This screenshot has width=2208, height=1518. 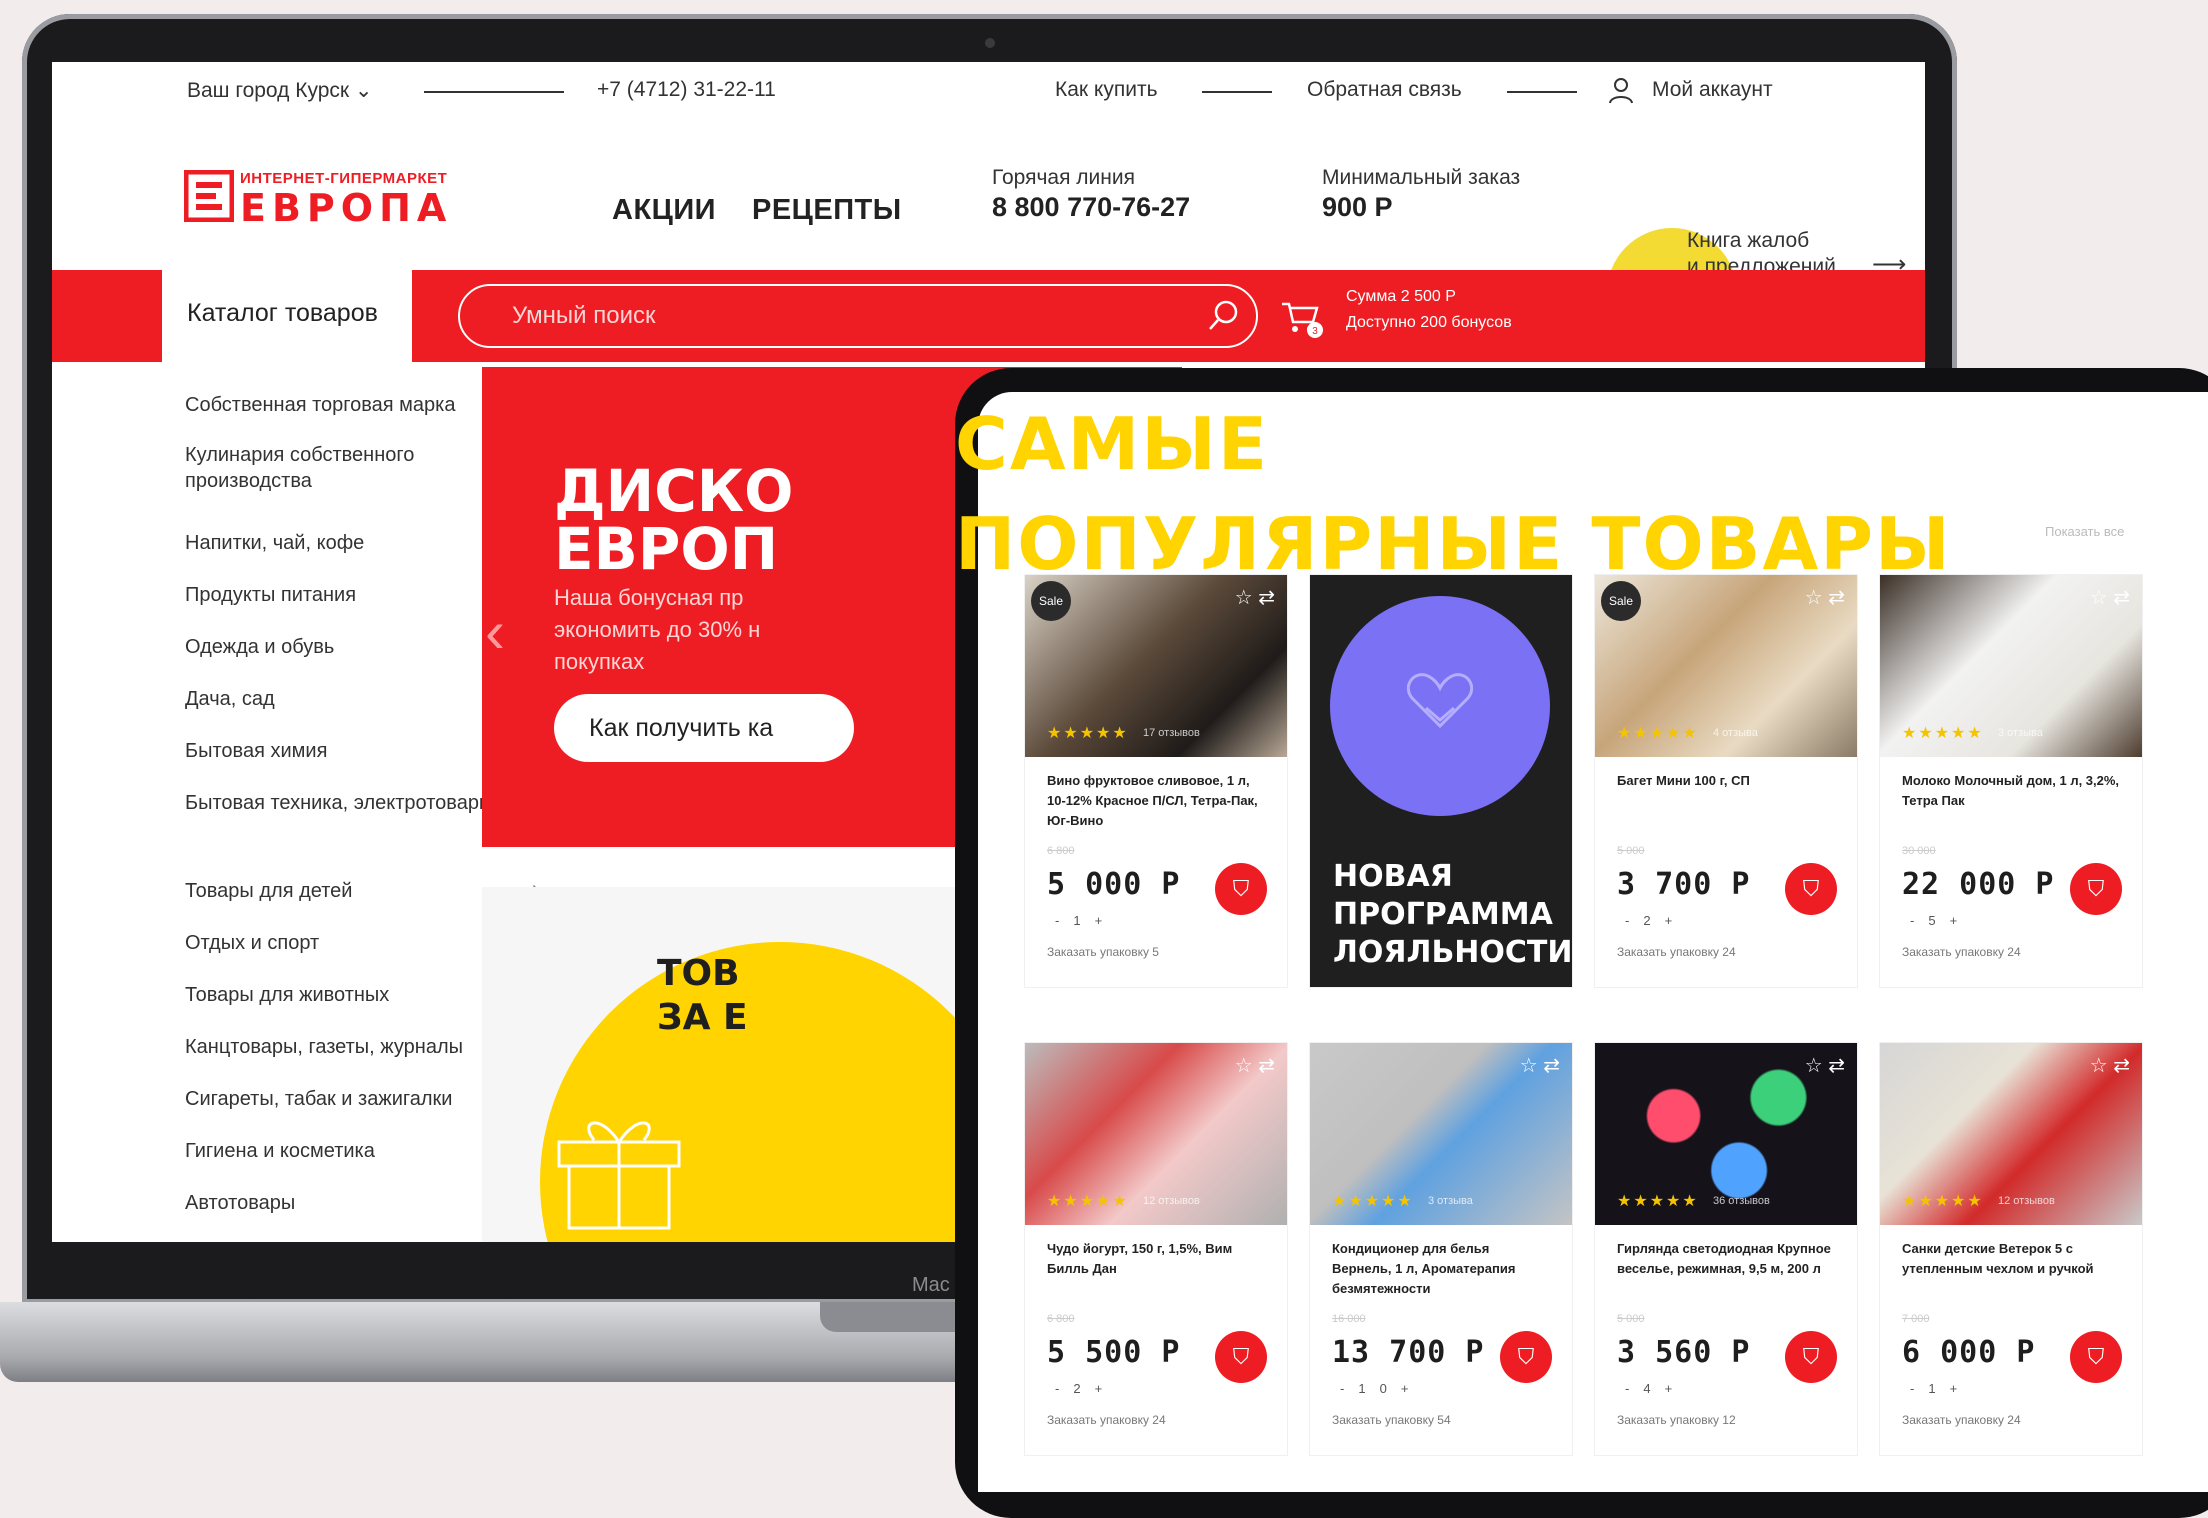 What do you see at coordinates (1384, 90) in the screenshot?
I see `feedback-link: Обратная связь` at bounding box center [1384, 90].